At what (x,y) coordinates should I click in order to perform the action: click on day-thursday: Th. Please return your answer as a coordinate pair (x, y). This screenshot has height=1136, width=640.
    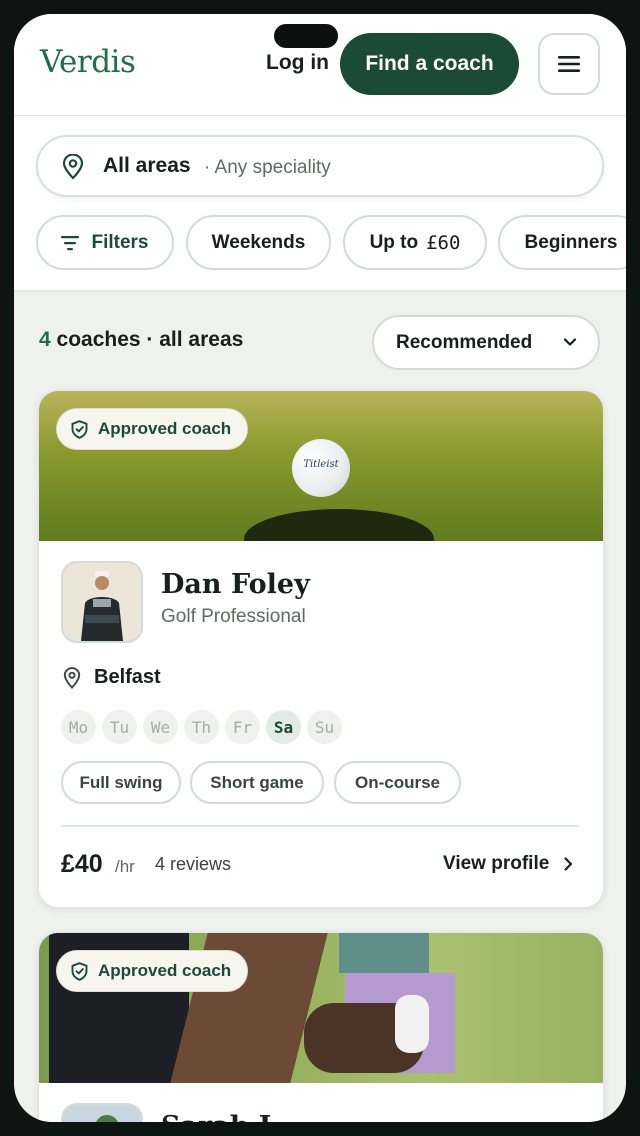
    Looking at the image, I should click on (201, 727).